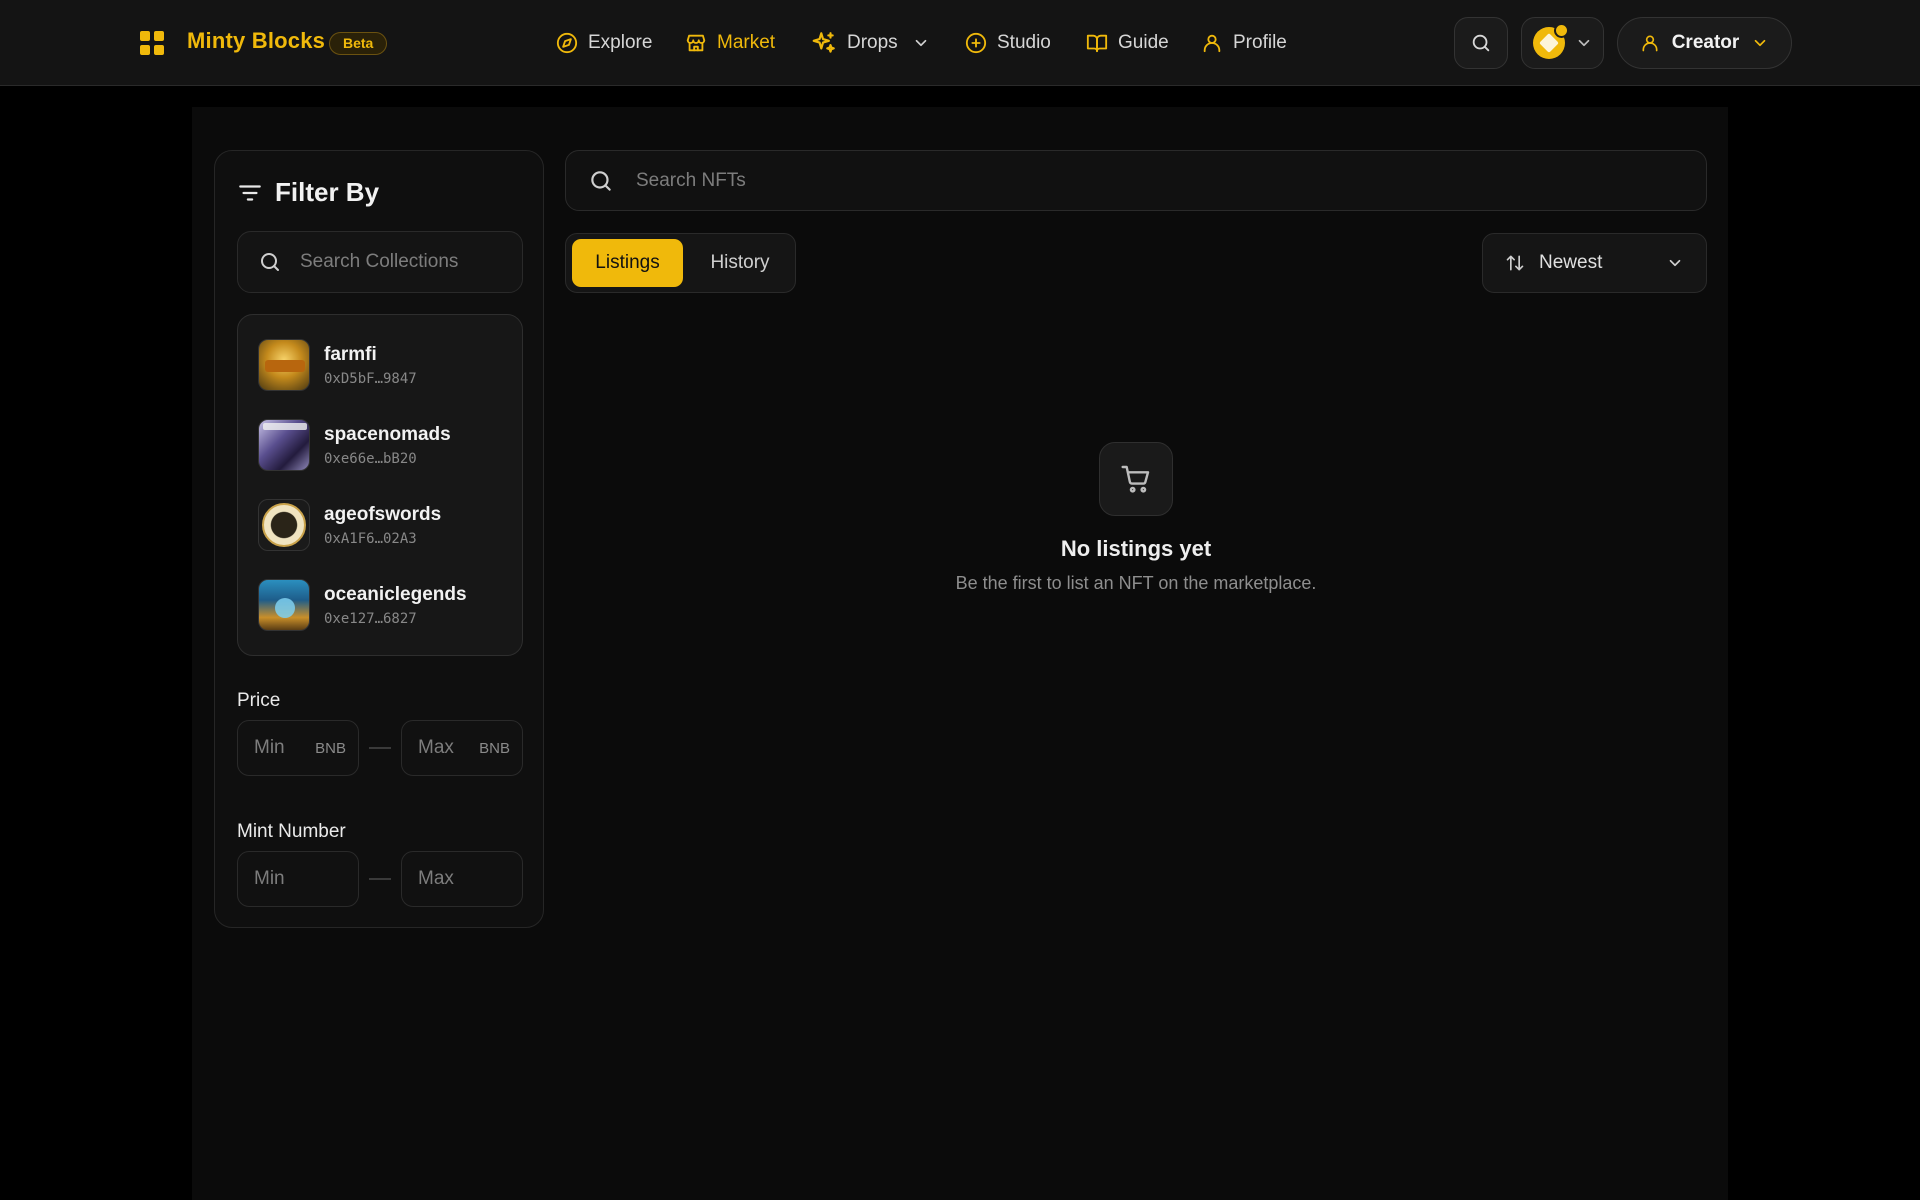  What do you see at coordinates (1260, 42) in the screenshot?
I see `nav-label: Profile` at bounding box center [1260, 42].